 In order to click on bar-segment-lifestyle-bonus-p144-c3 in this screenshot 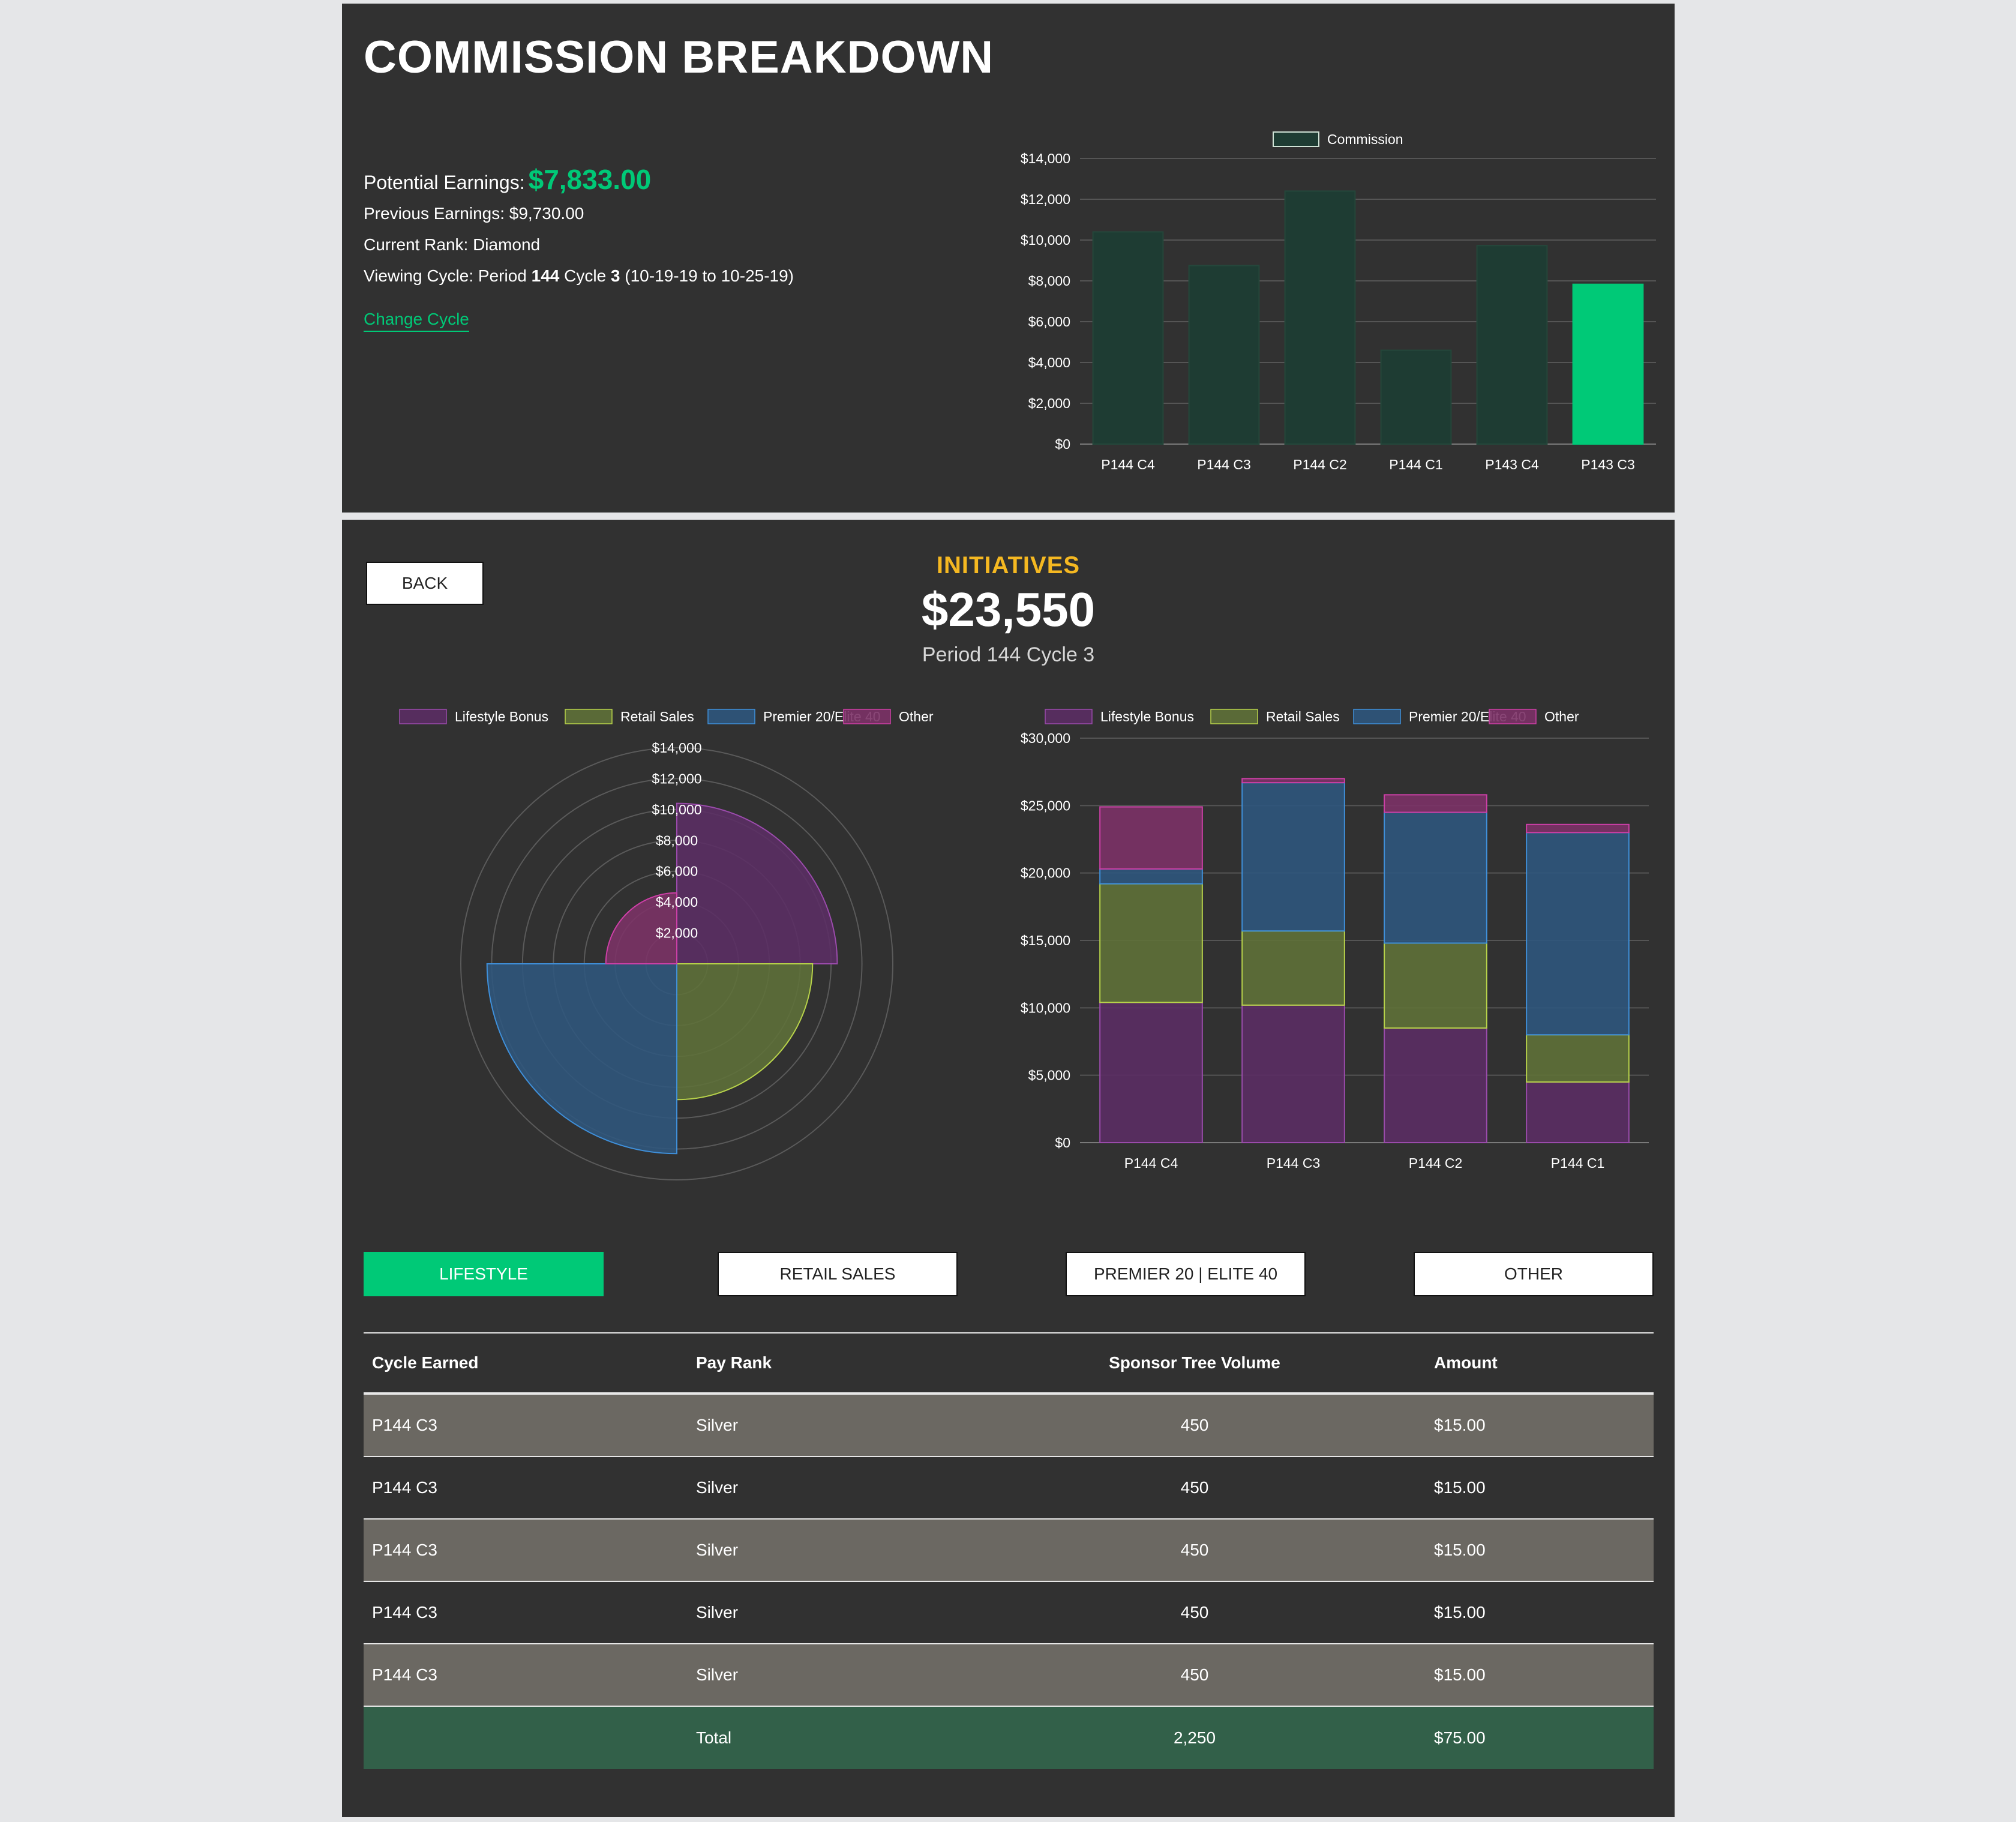, I will do `click(1293, 1074)`.